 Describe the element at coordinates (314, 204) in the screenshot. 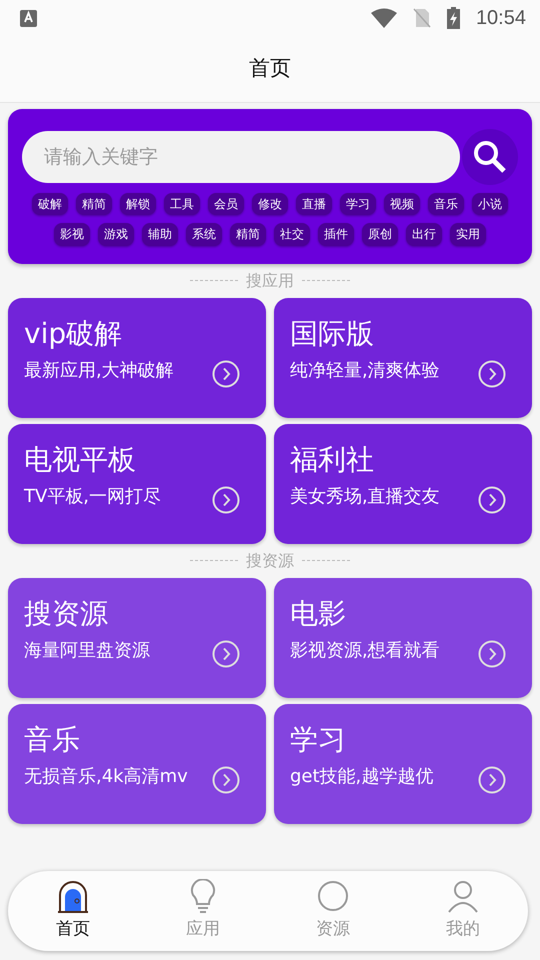

I see `tag-chip: 直播` at that location.